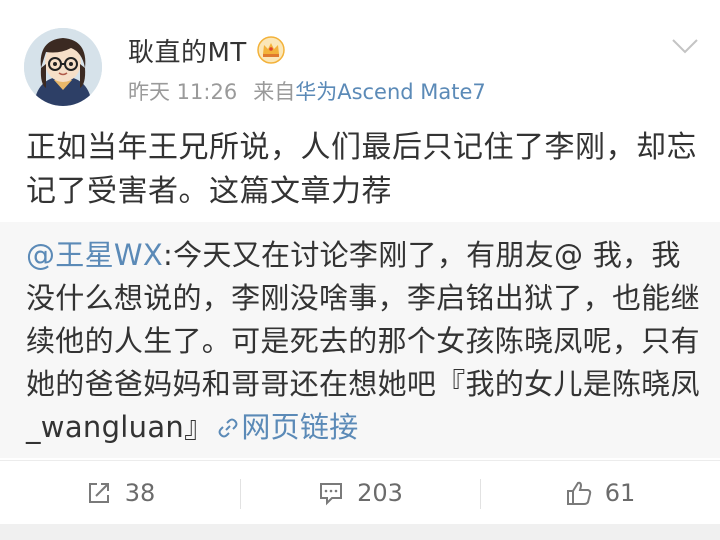  Describe the element at coordinates (578, 493) in the screenshot. I see `thumbs-up-icon` at that location.